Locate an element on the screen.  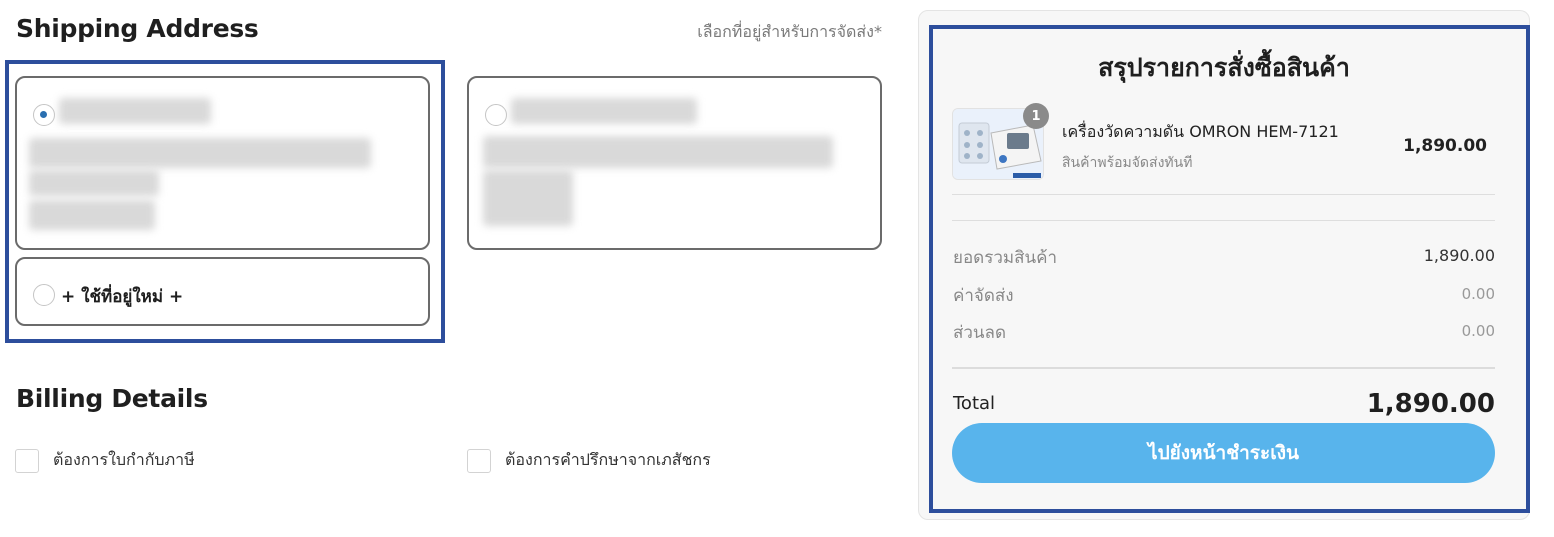
billing-details-title: Billing Details is located at coordinates (112, 398).